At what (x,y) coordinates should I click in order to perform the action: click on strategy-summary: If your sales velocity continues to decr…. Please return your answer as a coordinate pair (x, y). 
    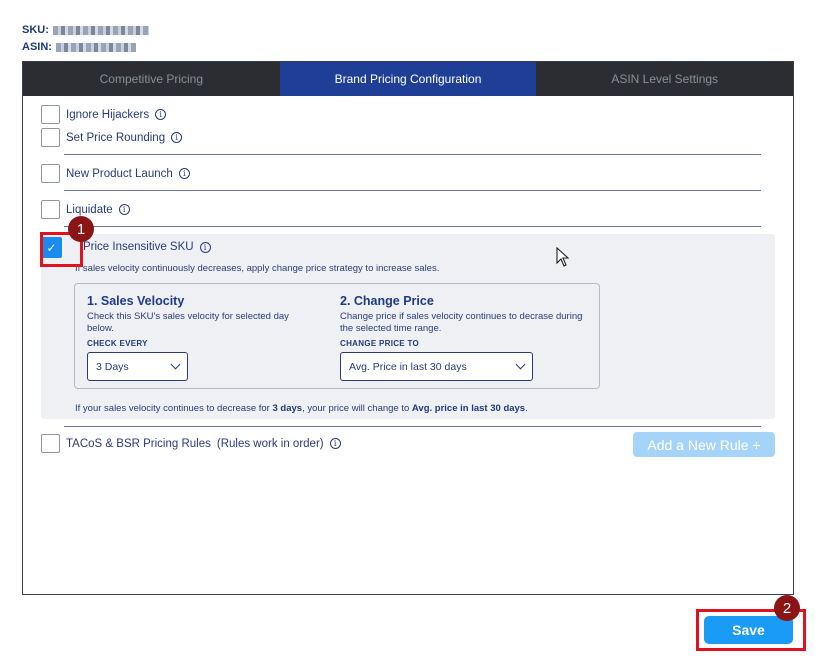
    Looking at the image, I should click on (301, 408).